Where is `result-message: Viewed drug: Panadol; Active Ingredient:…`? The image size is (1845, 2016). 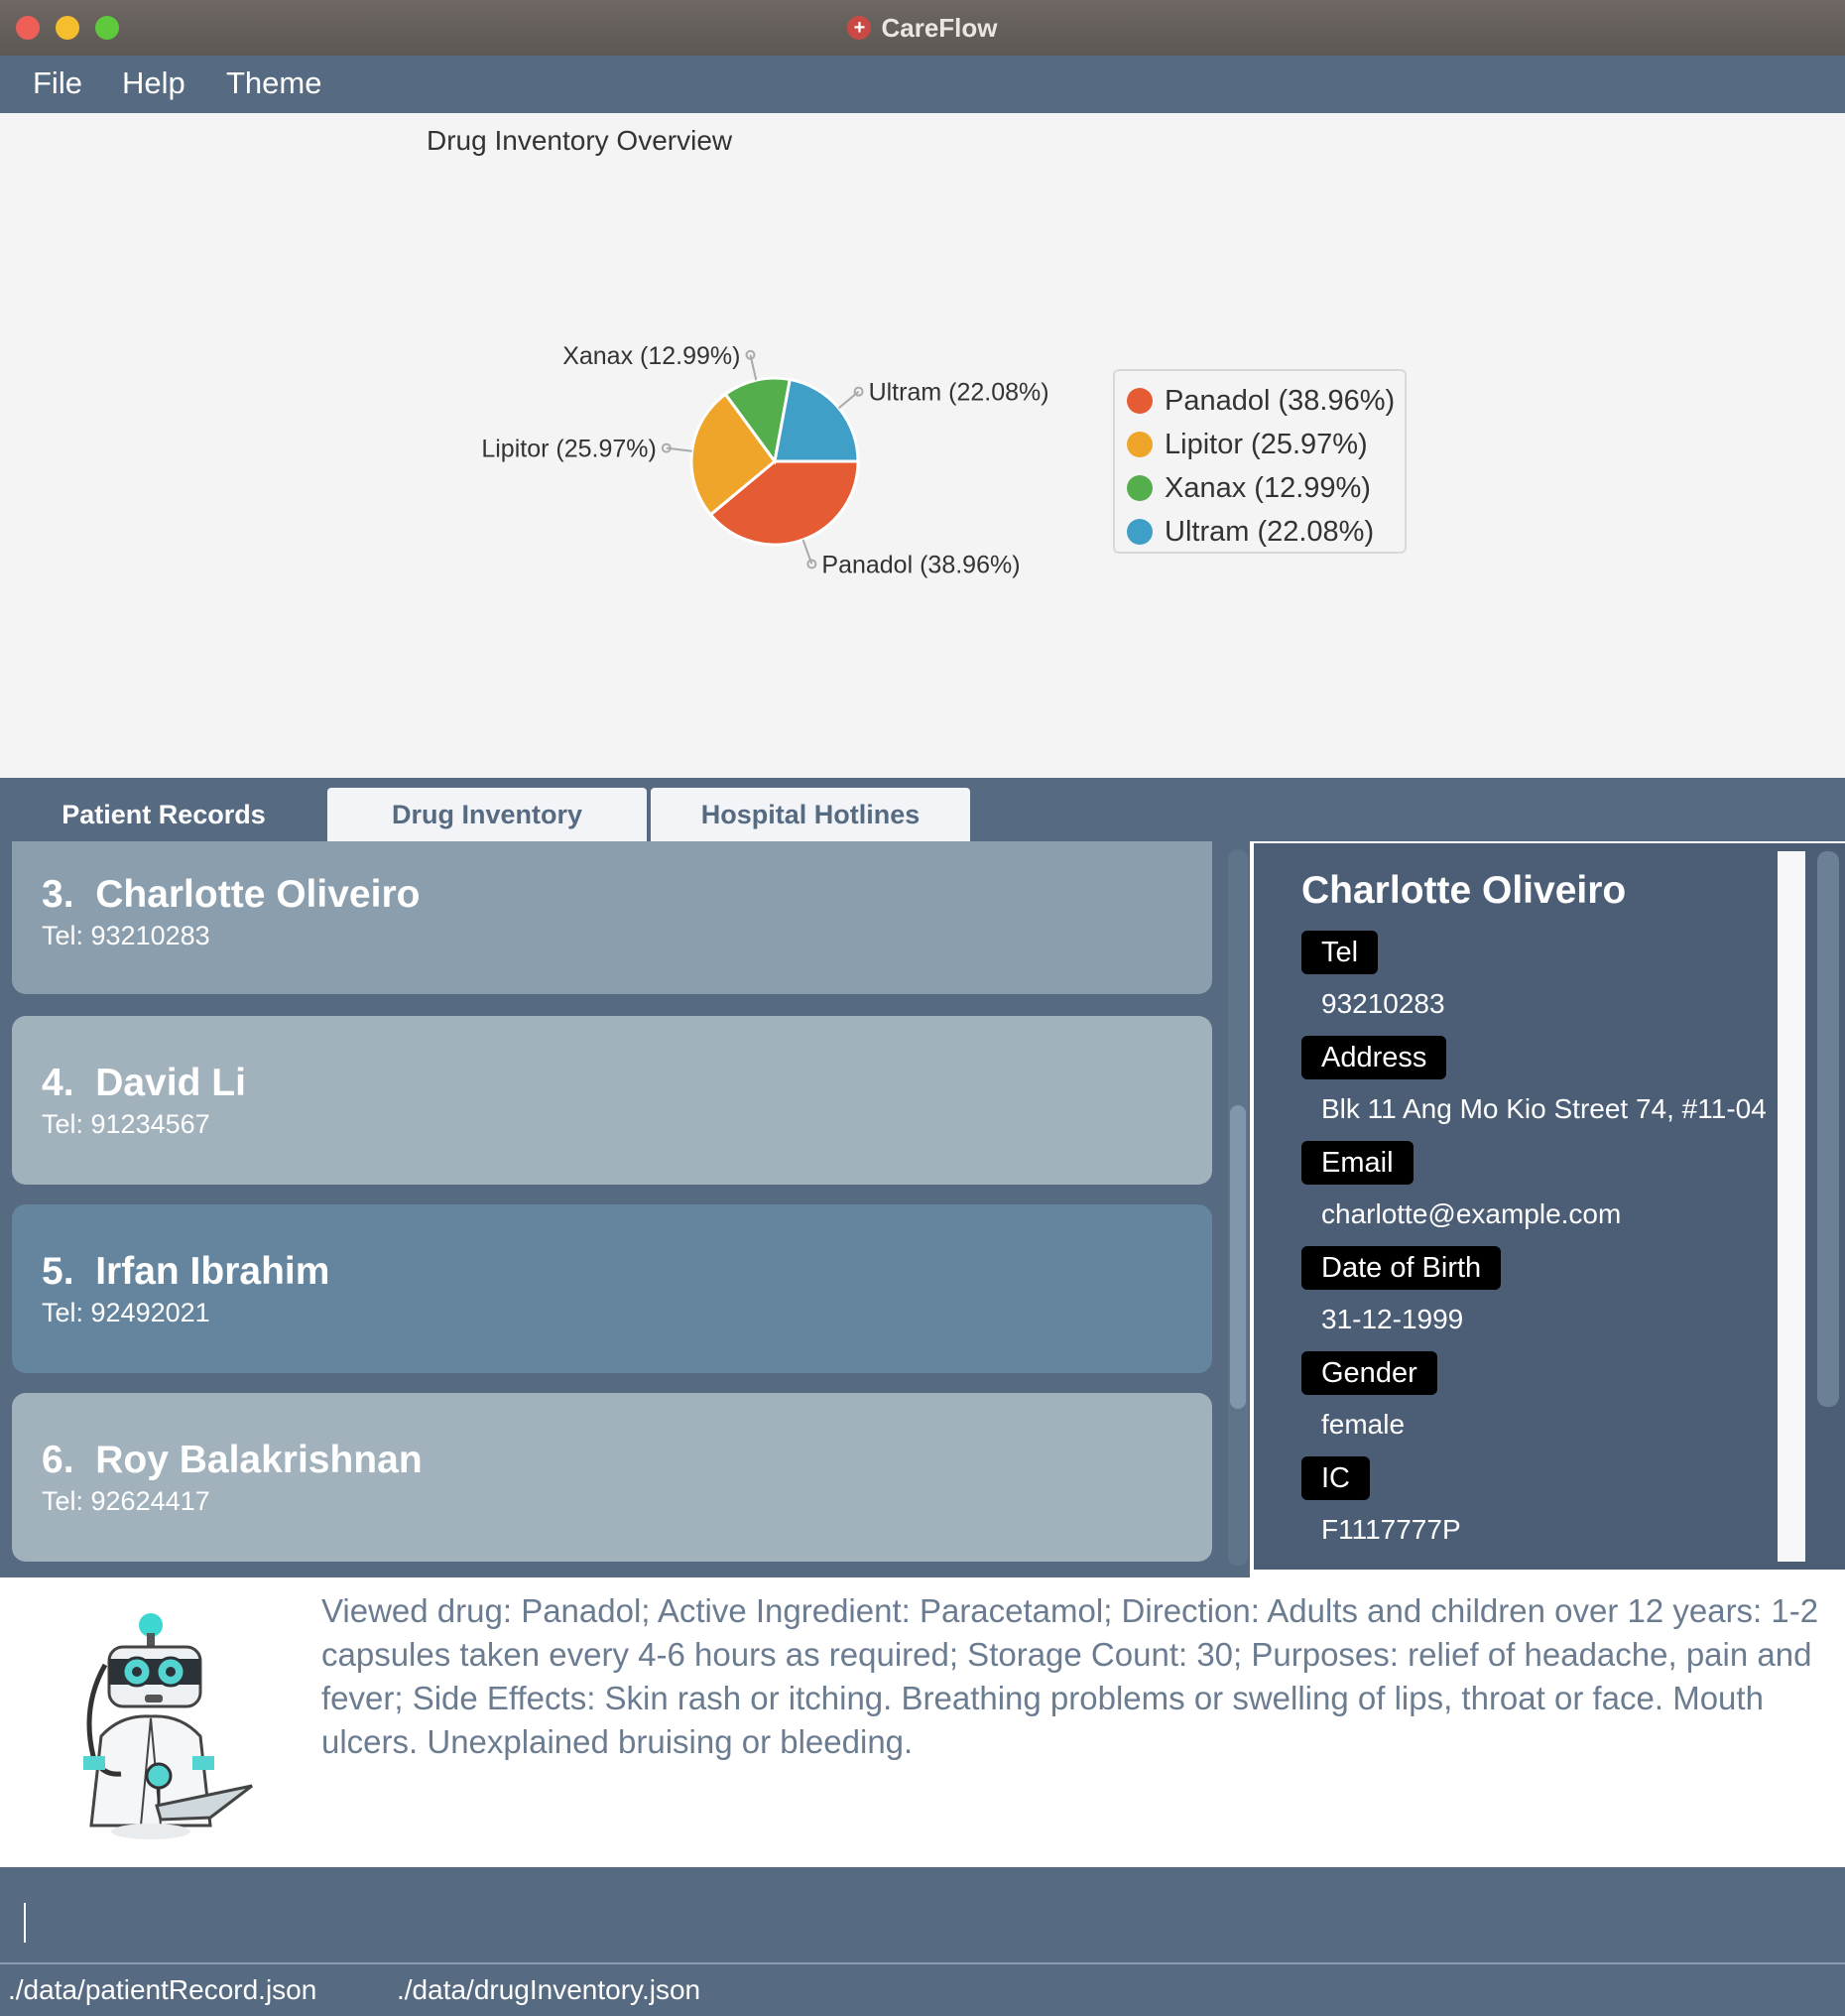 result-message: Viewed drug: Panadol; Active Ingredient:… is located at coordinates (1070, 1676).